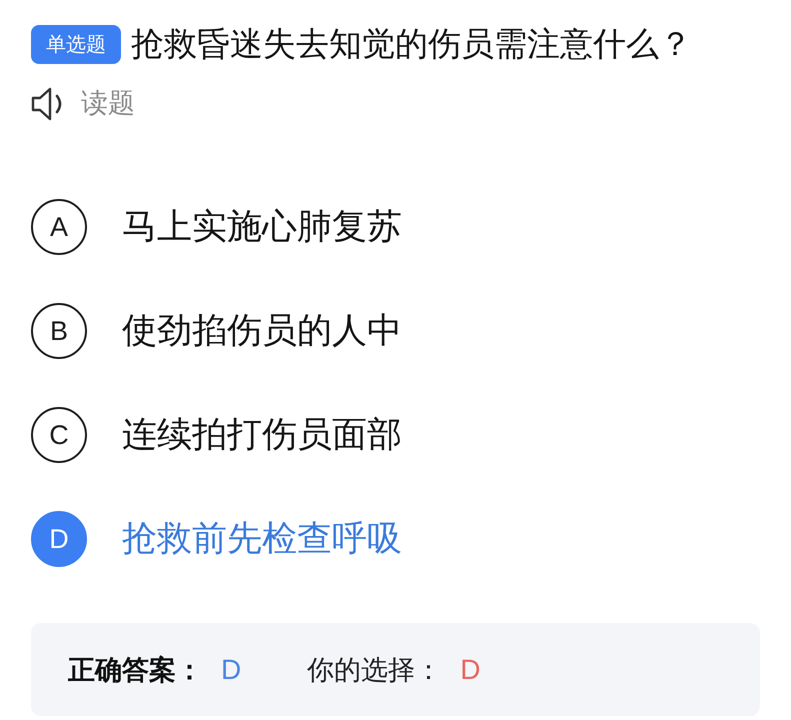 This screenshot has width=791, height=720. Describe the element at coordinates (262, 331) in the screenshot. I see `option-text: 使劲掐伤员的人中` at that location.